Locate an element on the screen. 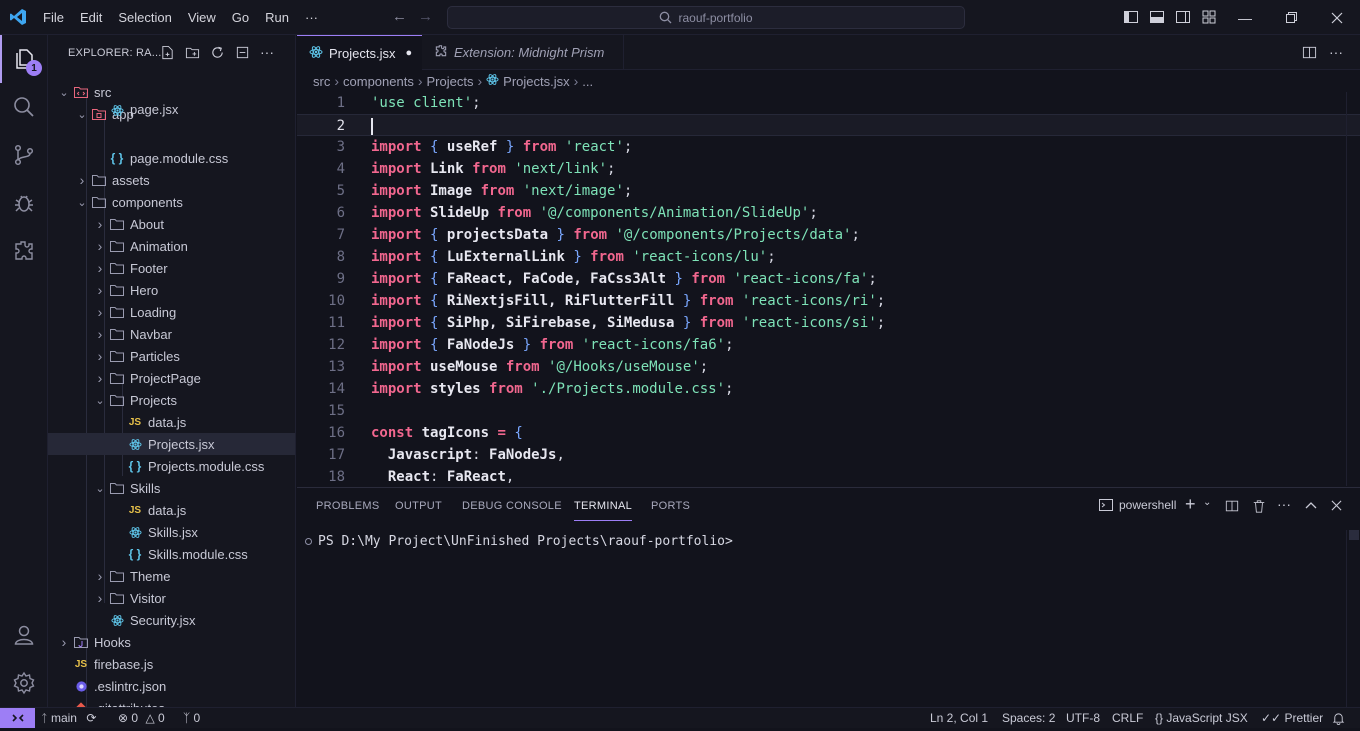 This screenshot has height=731, width=1360. toggle-primary-sidebar-icon is located at coordinates (1131, 17).